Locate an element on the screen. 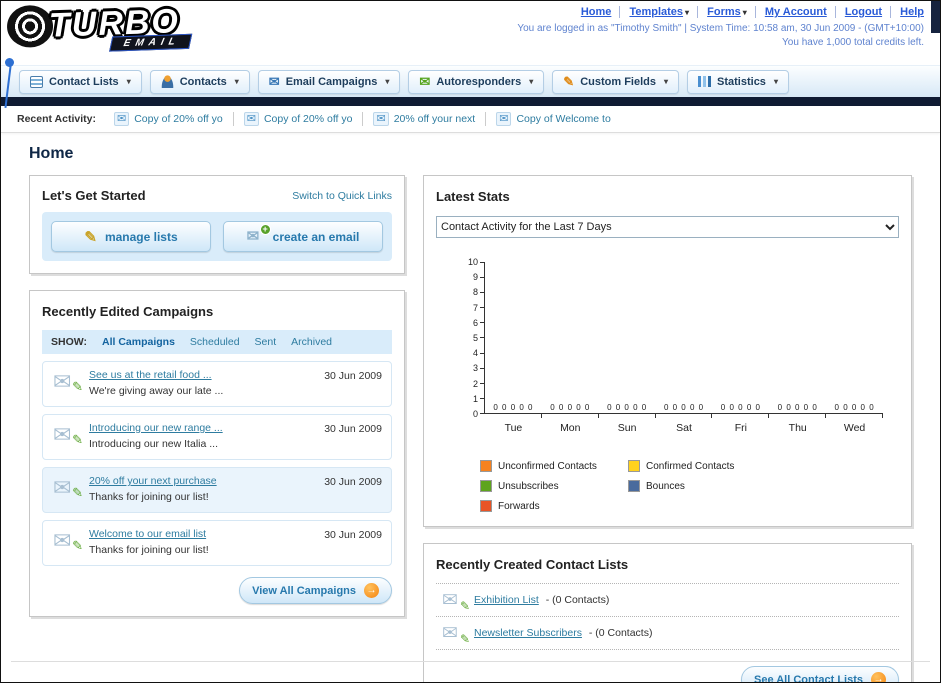 This screenshot has width=941, height=683. chart-group: 0 0 0 0 0 Tue is located at coordinates (513, 348).